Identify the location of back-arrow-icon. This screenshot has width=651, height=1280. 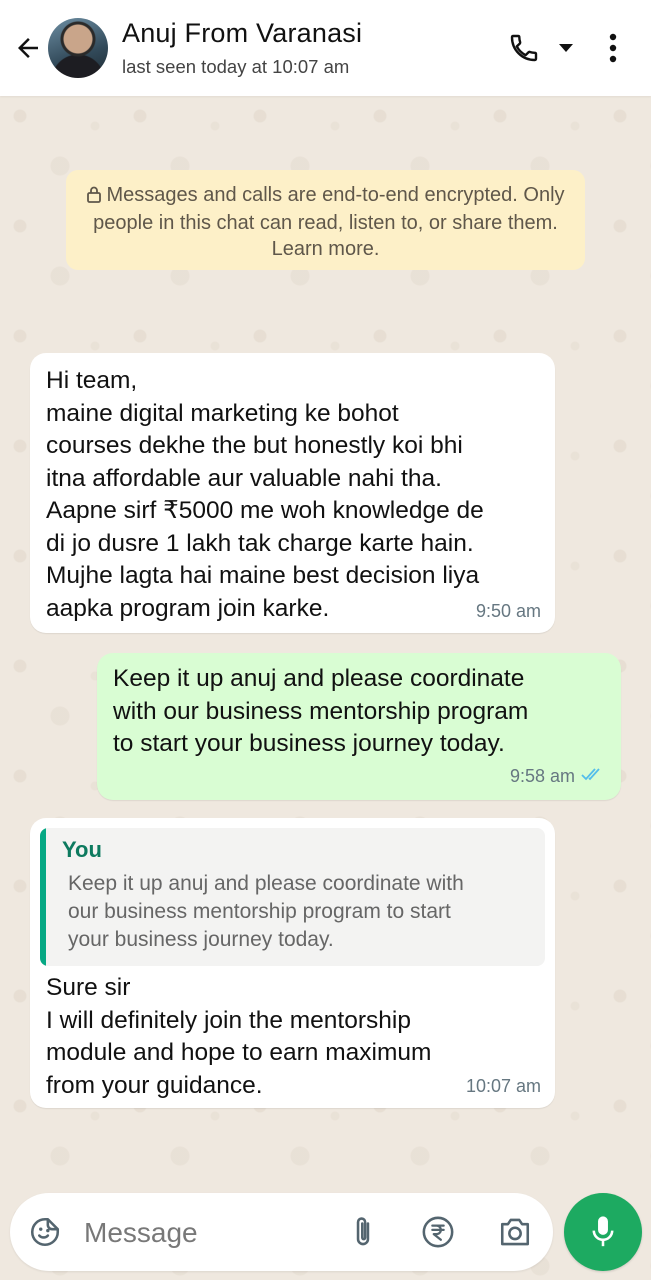
(28, 48).